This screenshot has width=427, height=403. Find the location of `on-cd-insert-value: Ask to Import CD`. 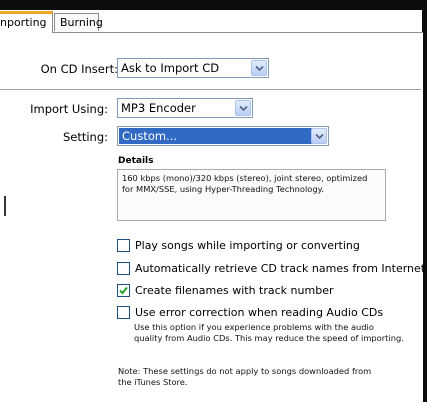

on-cd-insert-value: Ask to Import CD is located at coordinates (170, 68).